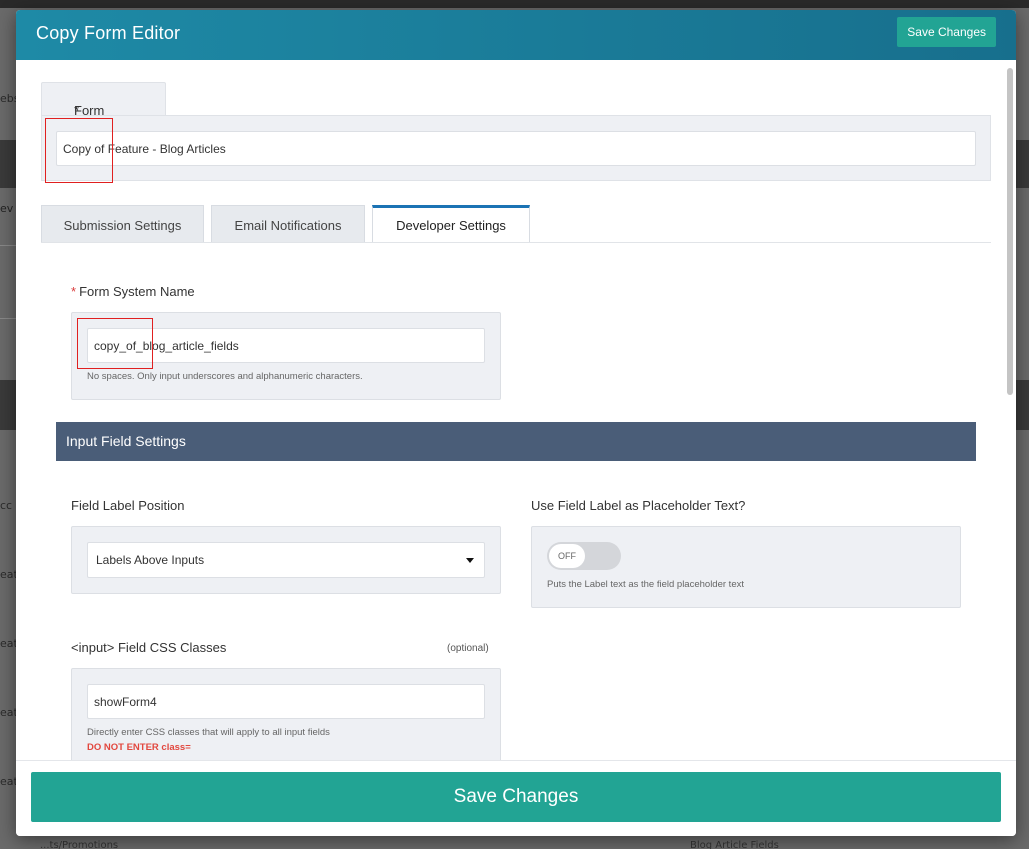  I want to click on background-text: ebs, so click(8, 98).